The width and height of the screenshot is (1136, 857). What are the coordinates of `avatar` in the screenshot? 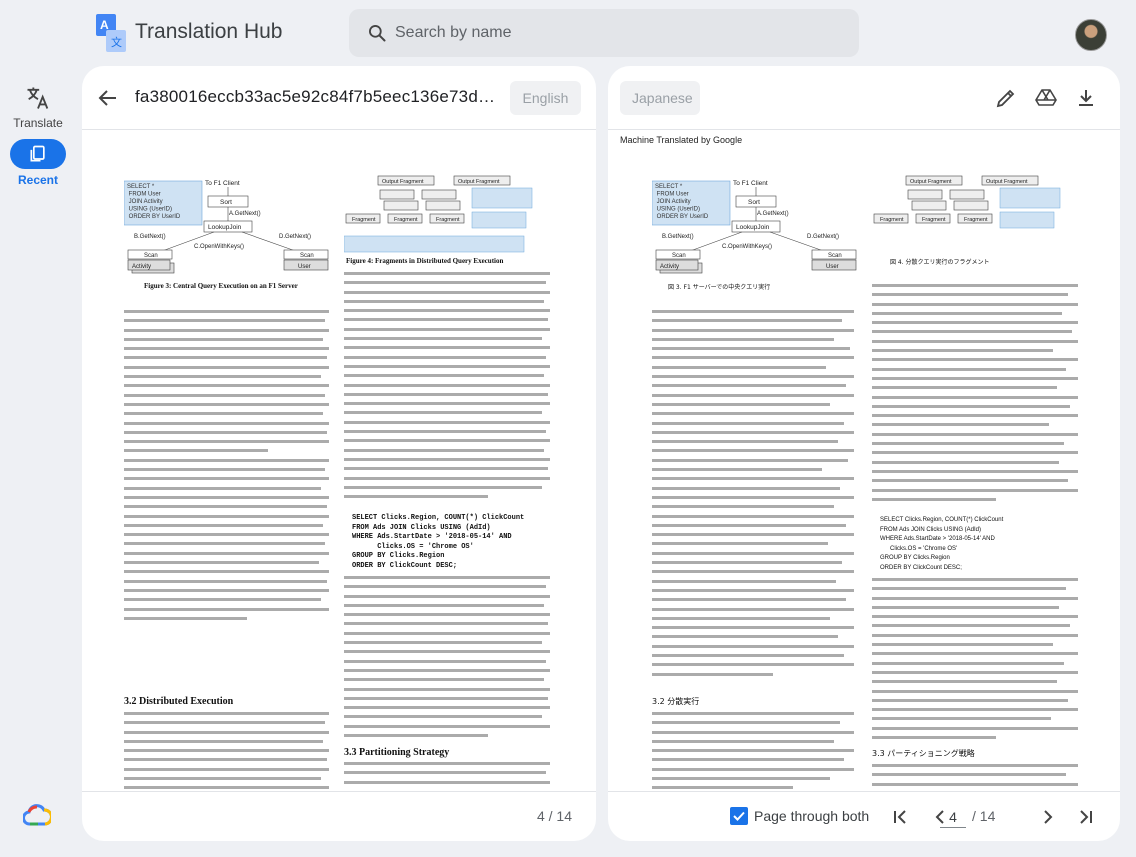 It's located at (1091, 35).